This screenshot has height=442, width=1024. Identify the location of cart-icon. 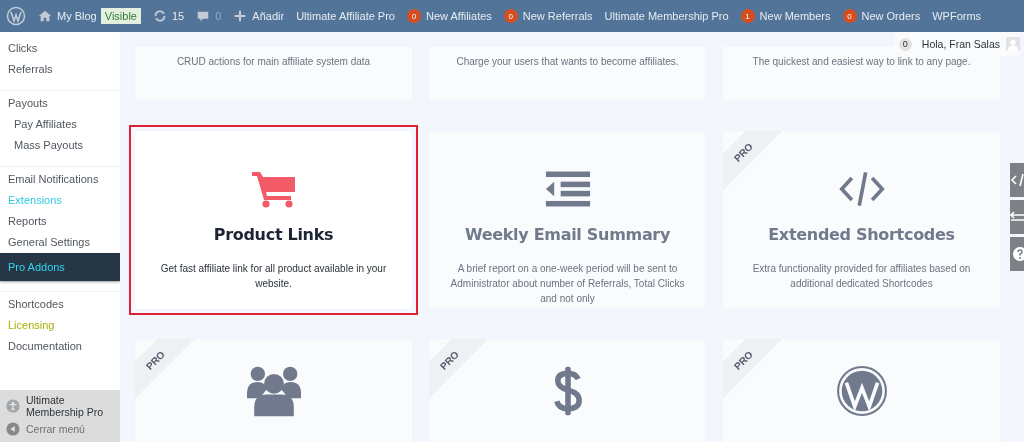
(273, 189).